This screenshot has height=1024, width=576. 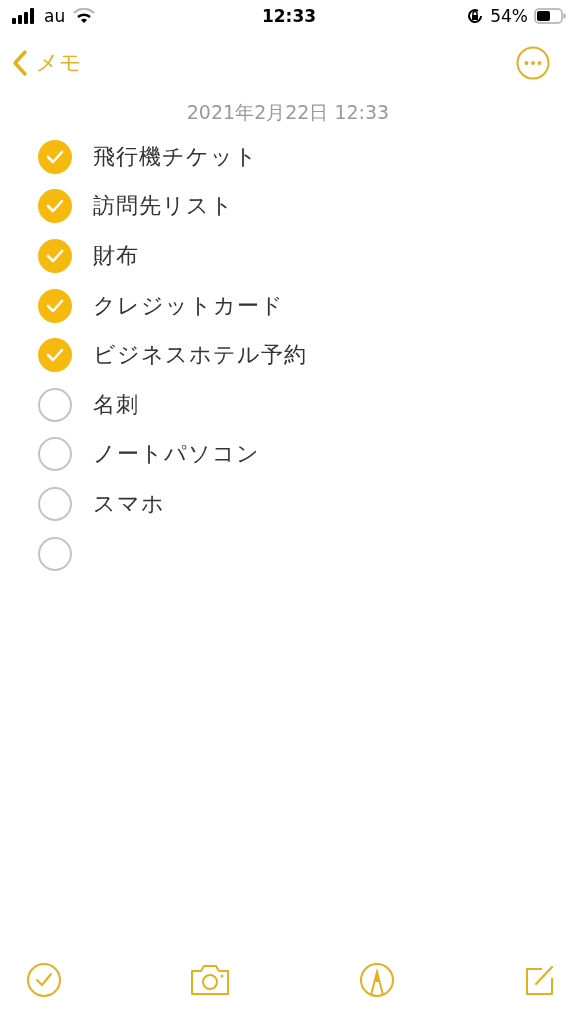 I want to click on rotation-lock-icon, so click(x=475, y=16).